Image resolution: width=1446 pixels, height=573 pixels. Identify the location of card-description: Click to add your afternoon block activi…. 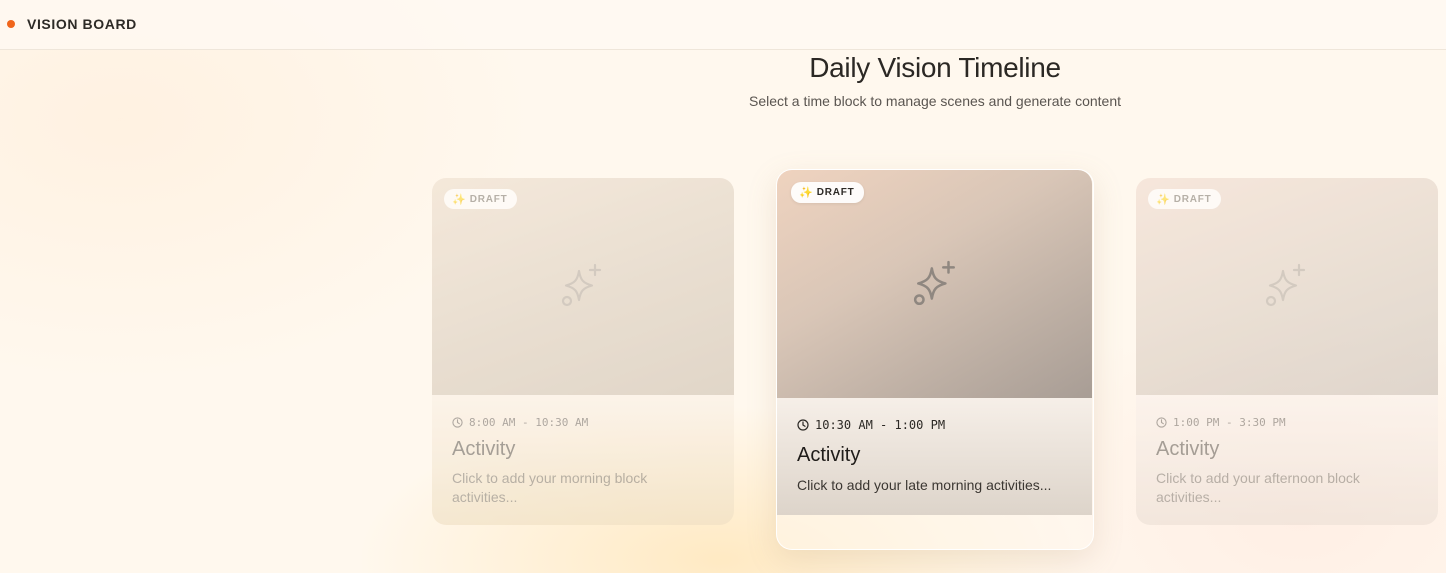
(1258, 487).